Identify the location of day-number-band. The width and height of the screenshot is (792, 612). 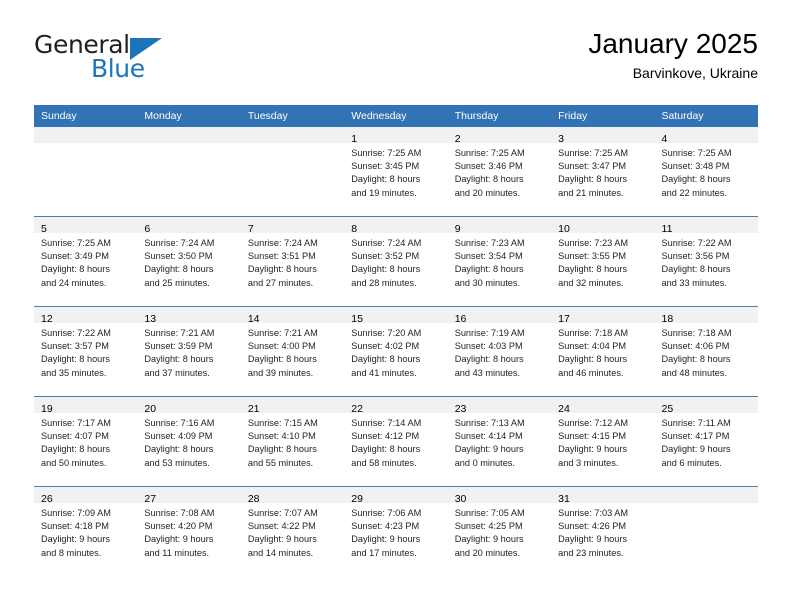
(292, 135).